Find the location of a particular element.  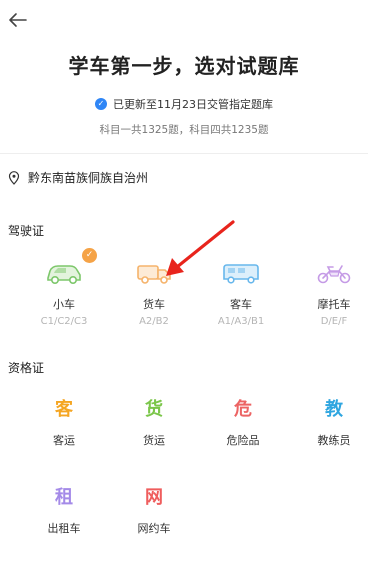

location-pin-icon is located at coordinates (14, 177).